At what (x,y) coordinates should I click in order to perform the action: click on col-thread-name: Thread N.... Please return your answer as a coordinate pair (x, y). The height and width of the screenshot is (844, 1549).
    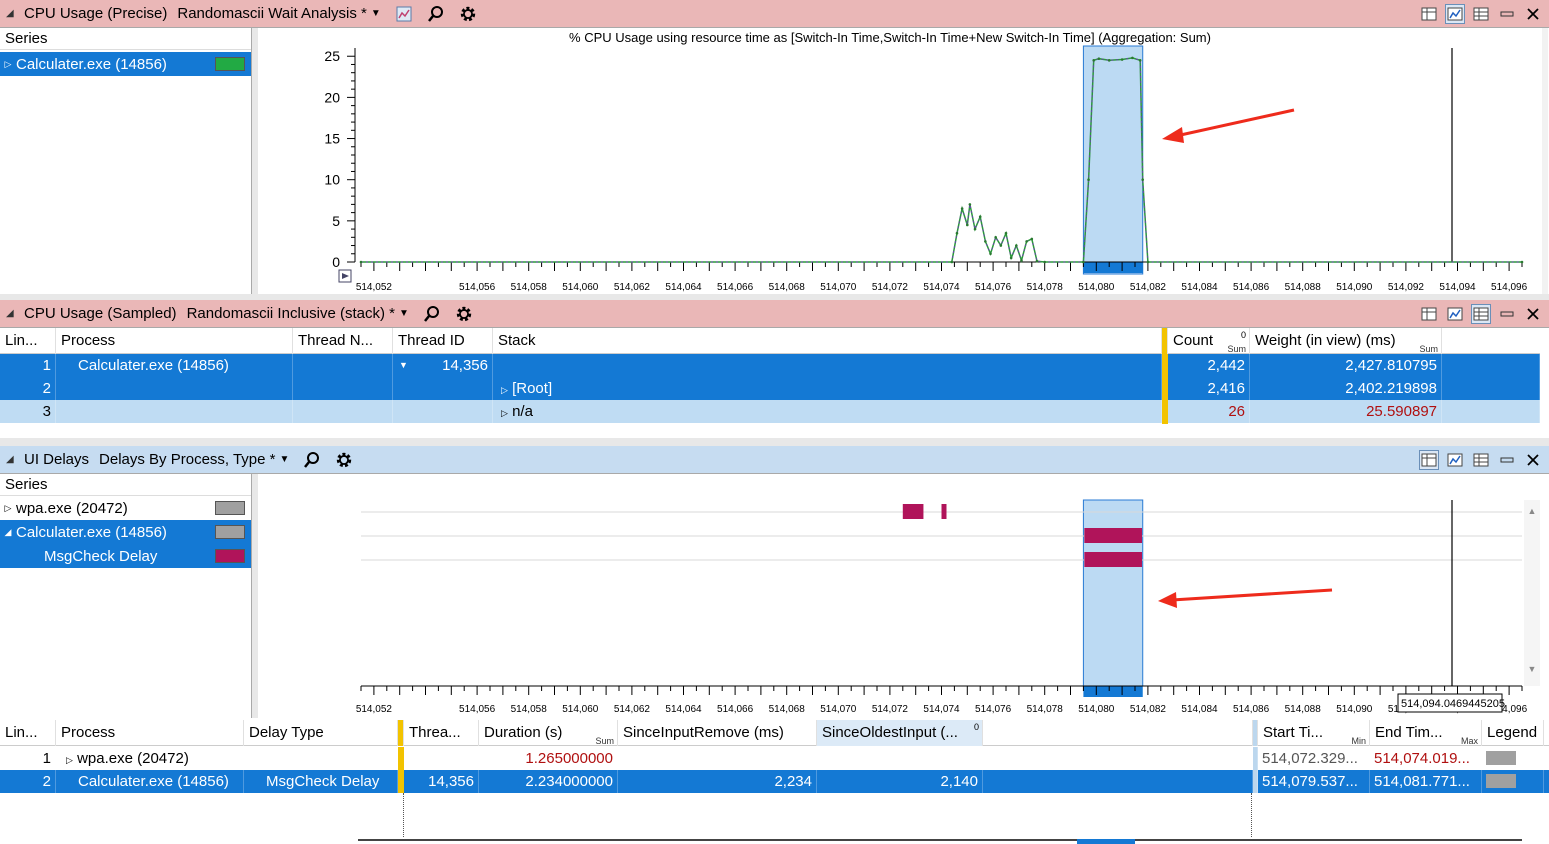
    Looking at the image, I should click on (343, 341).